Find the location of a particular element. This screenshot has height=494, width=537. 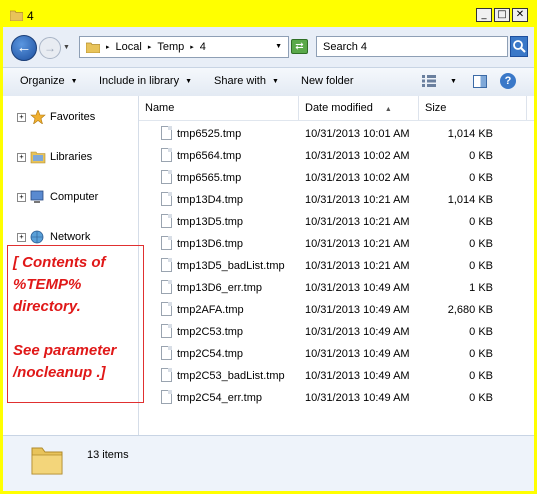

search-input: Search 4 is located at coordinates (412, 46).